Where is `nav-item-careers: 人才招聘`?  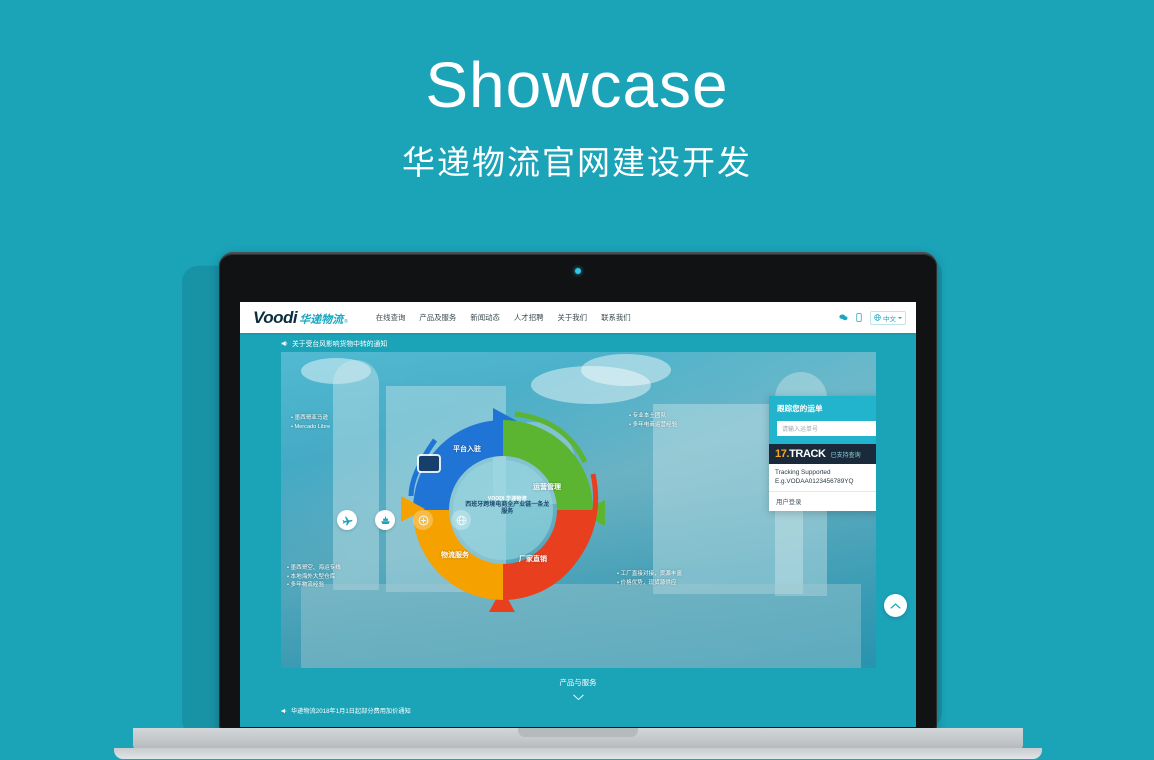
nav-item-careers: 人才招聘 is located at coordinates (529, 317).